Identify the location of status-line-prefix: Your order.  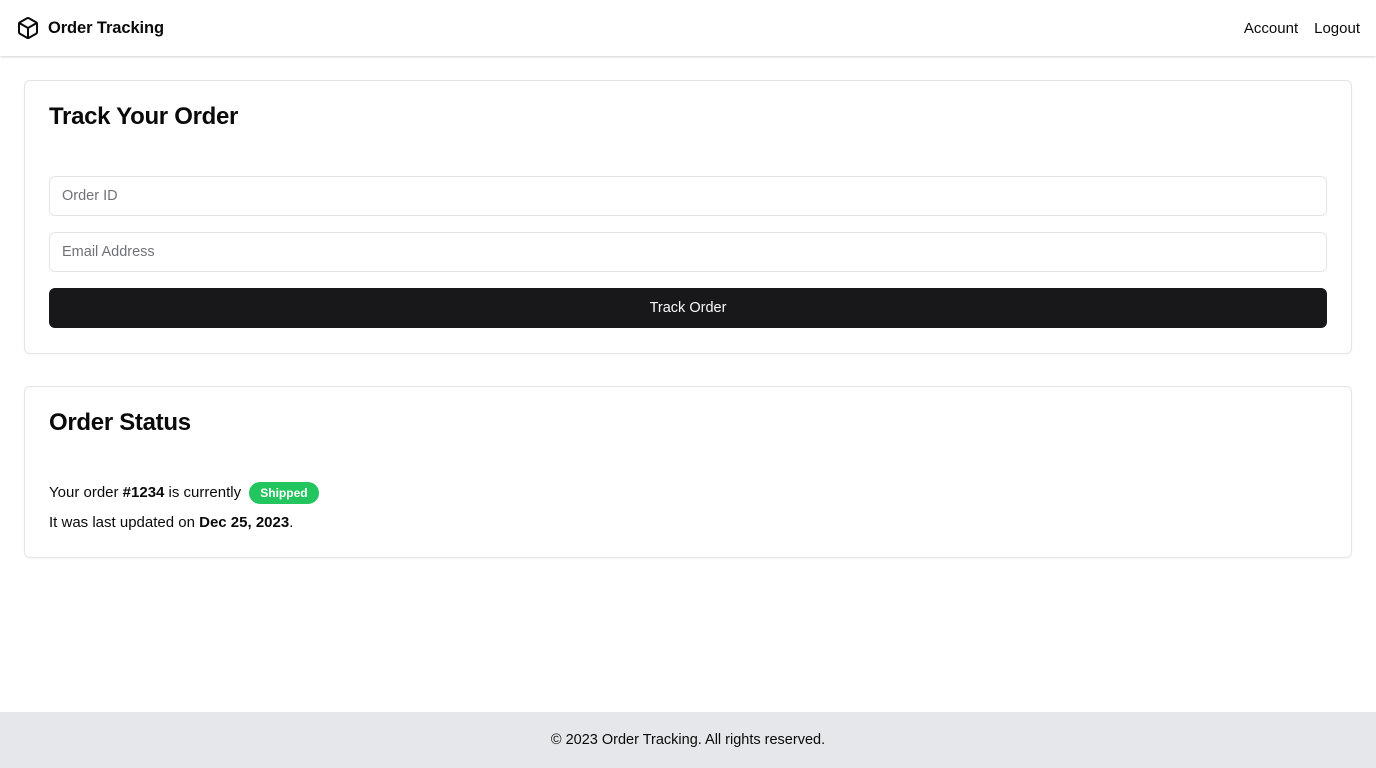
(86, 492).